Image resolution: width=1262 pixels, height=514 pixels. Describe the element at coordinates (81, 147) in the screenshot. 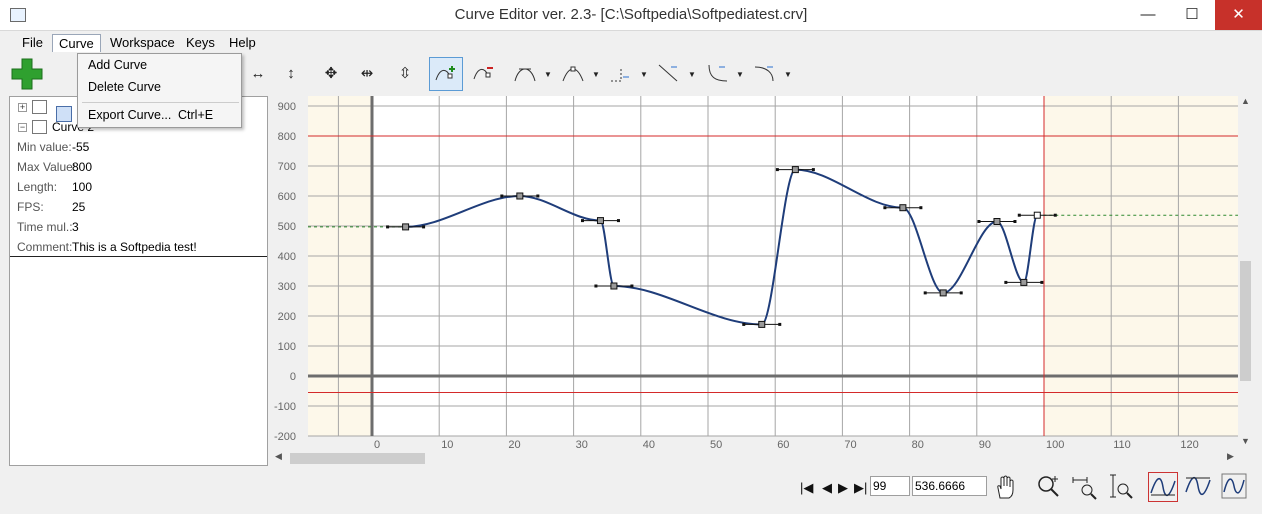

I see `min-value: -55` at that location.